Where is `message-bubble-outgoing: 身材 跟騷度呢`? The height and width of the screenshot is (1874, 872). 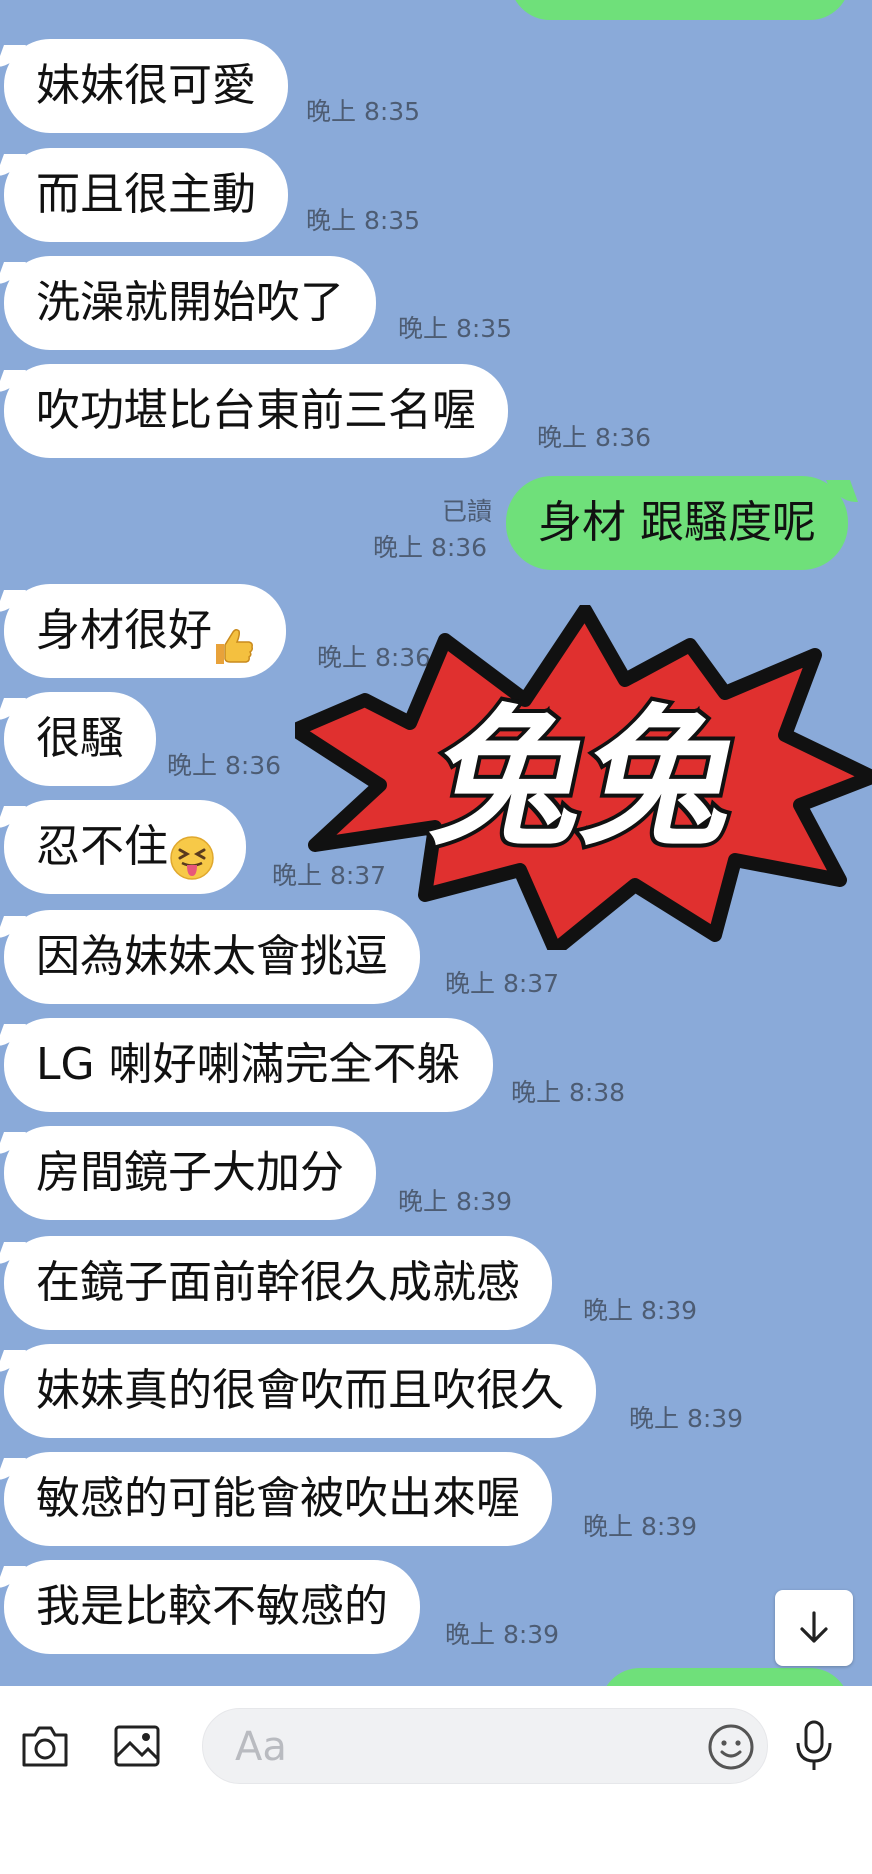 message-bubble-outgoing: 身材 跟騷度呢 is located at coordinates (677, 523).